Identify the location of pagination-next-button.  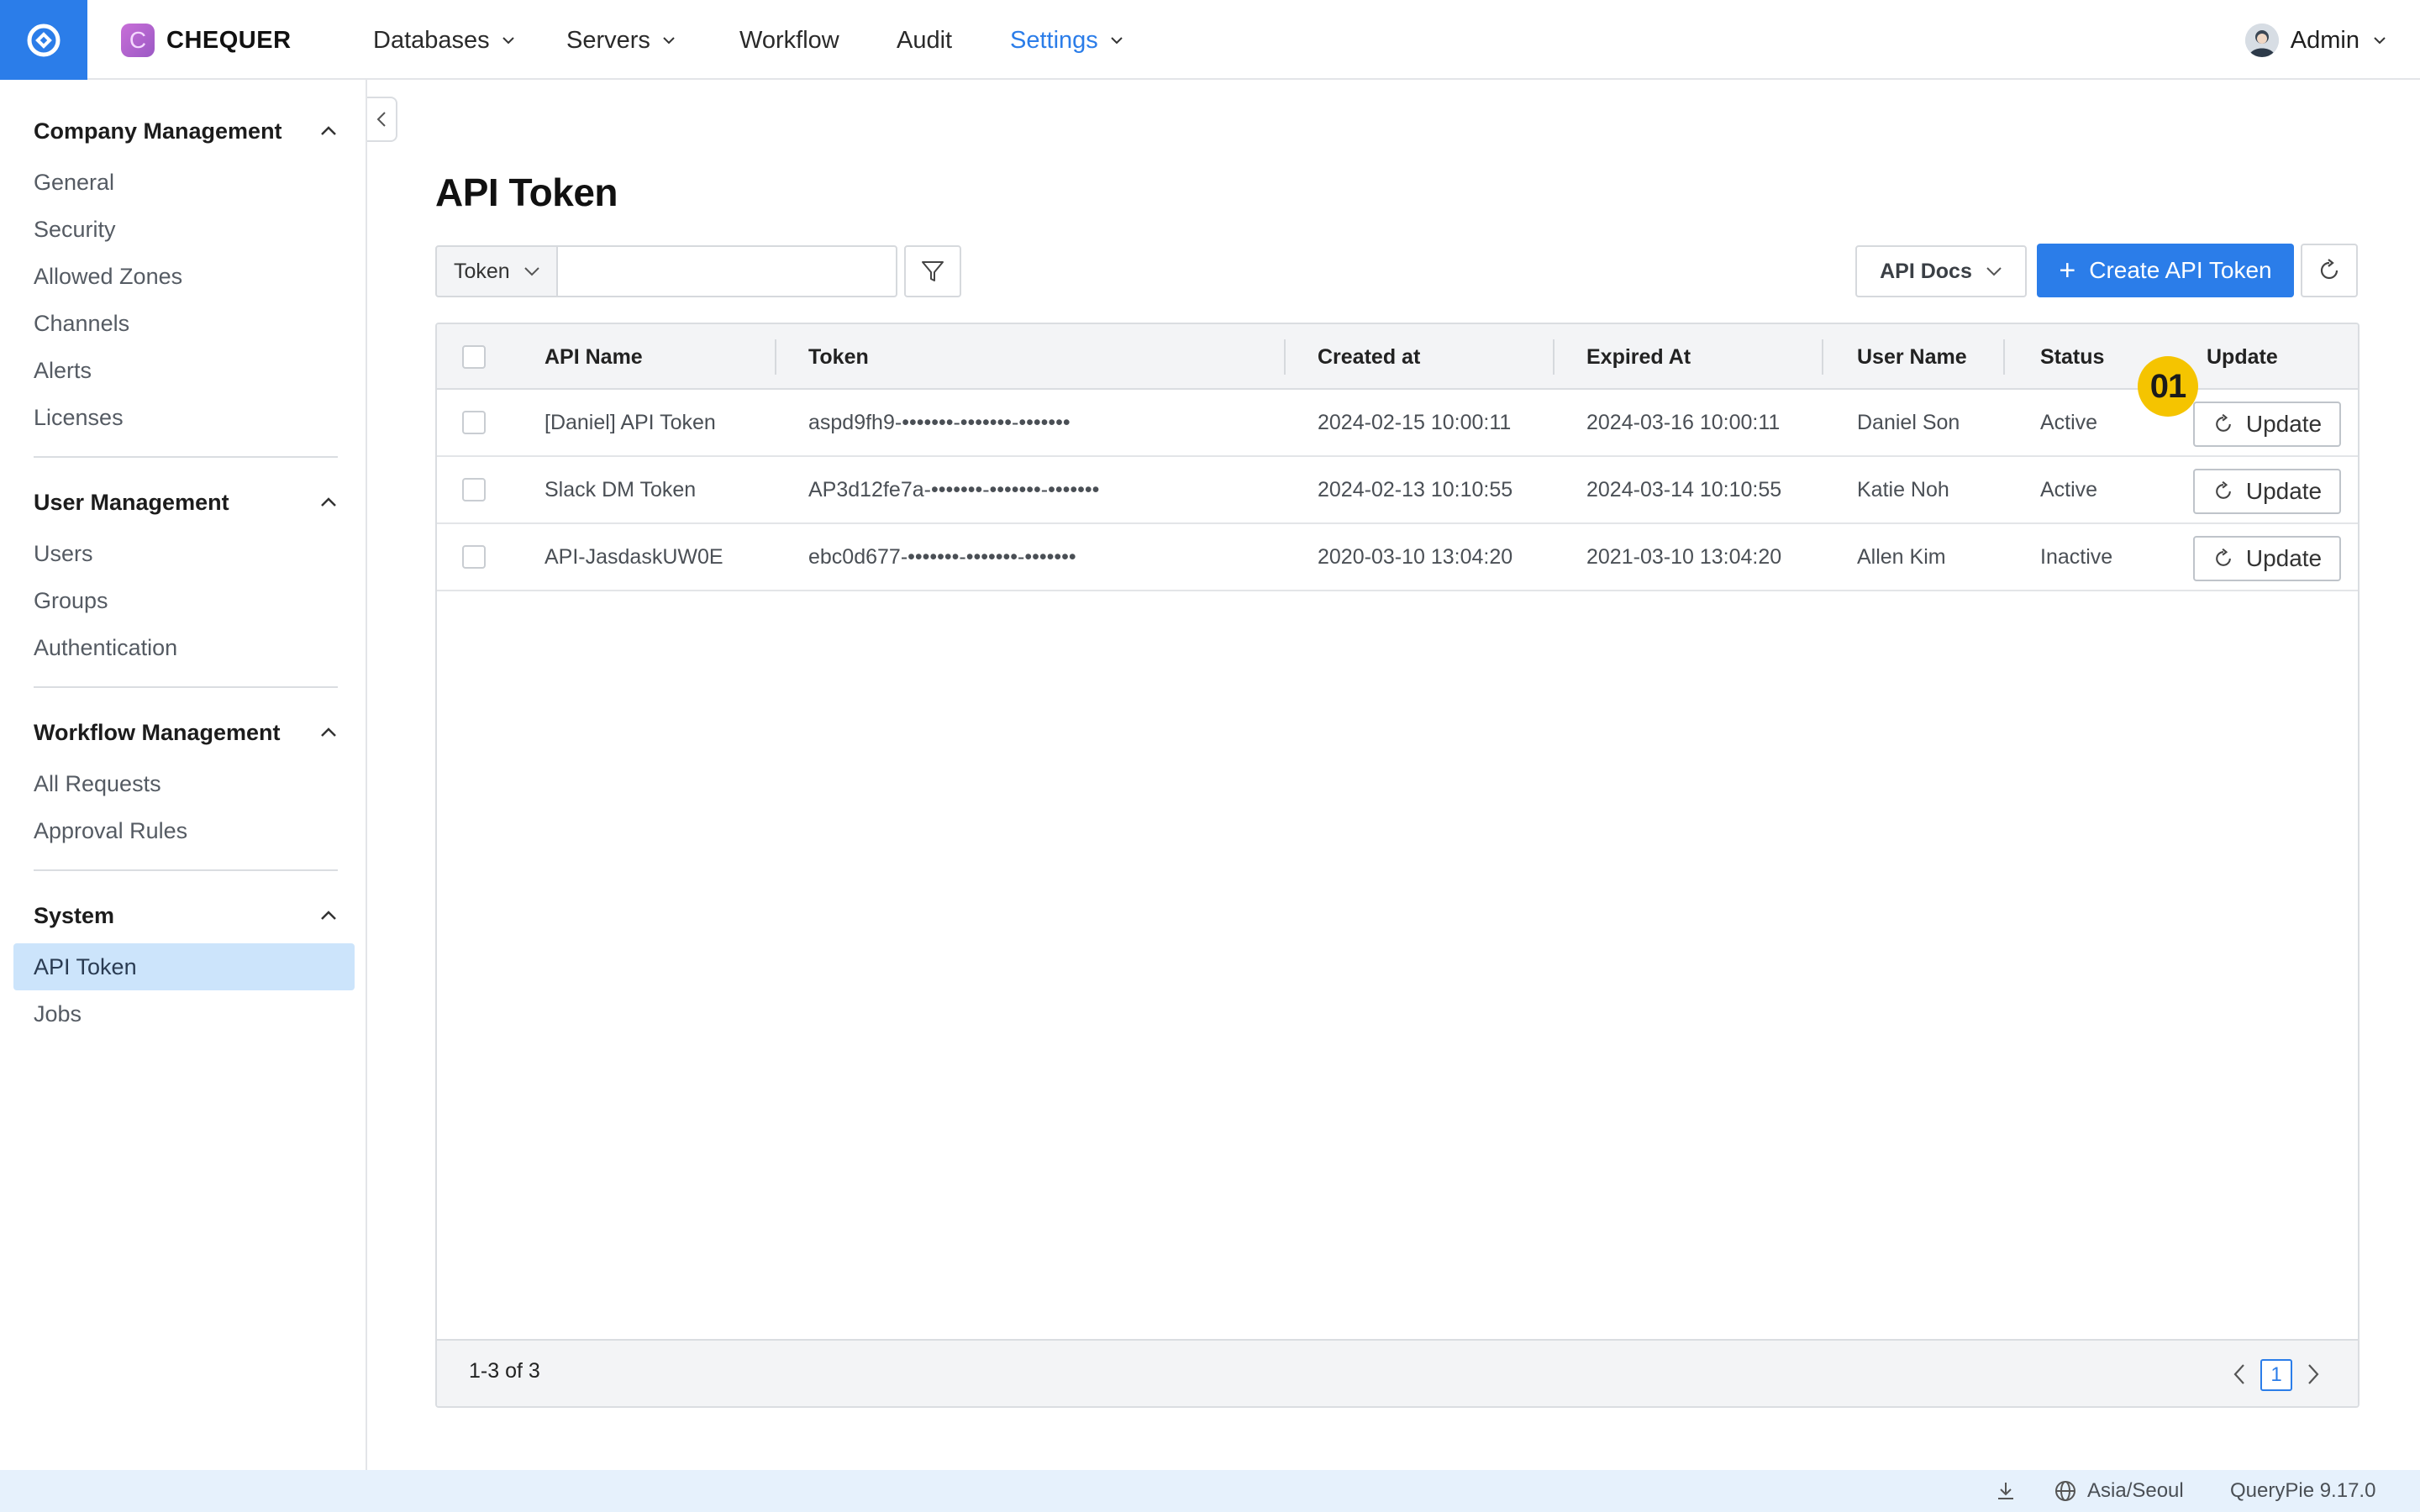
(2313, 1374).